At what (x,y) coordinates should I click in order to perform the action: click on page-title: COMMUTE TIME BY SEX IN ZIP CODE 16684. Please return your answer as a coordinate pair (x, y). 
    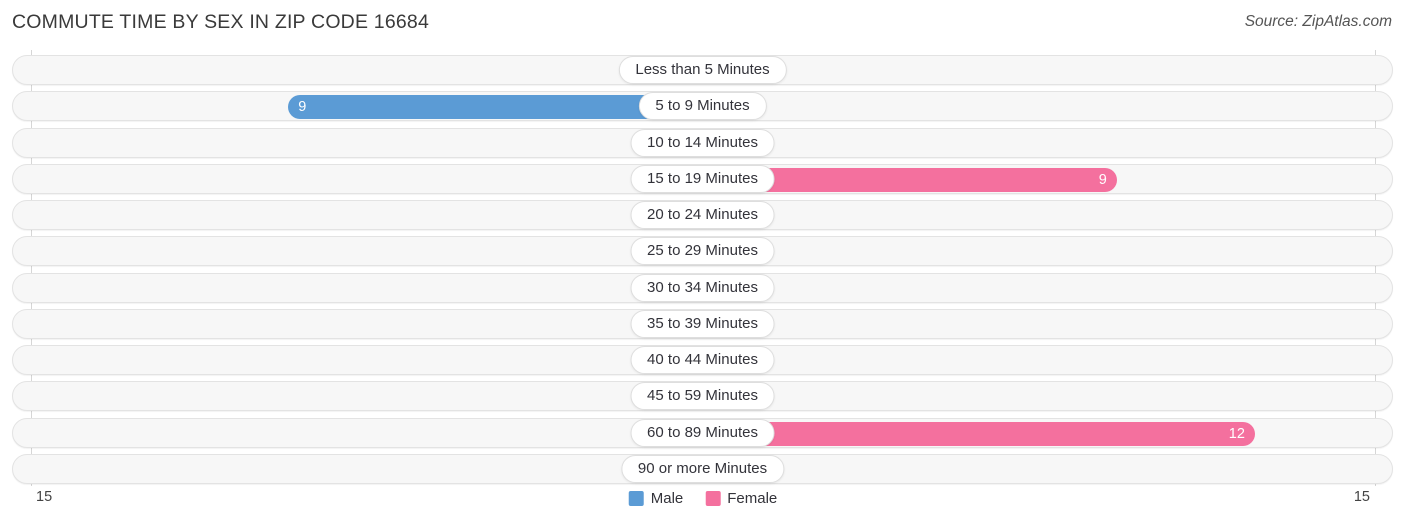
    Looking at the image, I should click on (221, 22).